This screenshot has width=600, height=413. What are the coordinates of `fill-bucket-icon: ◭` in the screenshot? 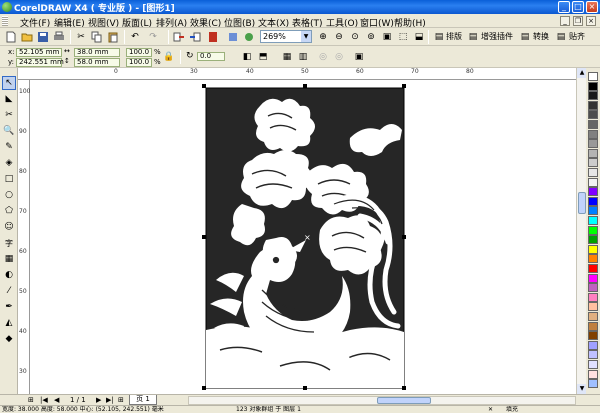 It's located at (9, 323).